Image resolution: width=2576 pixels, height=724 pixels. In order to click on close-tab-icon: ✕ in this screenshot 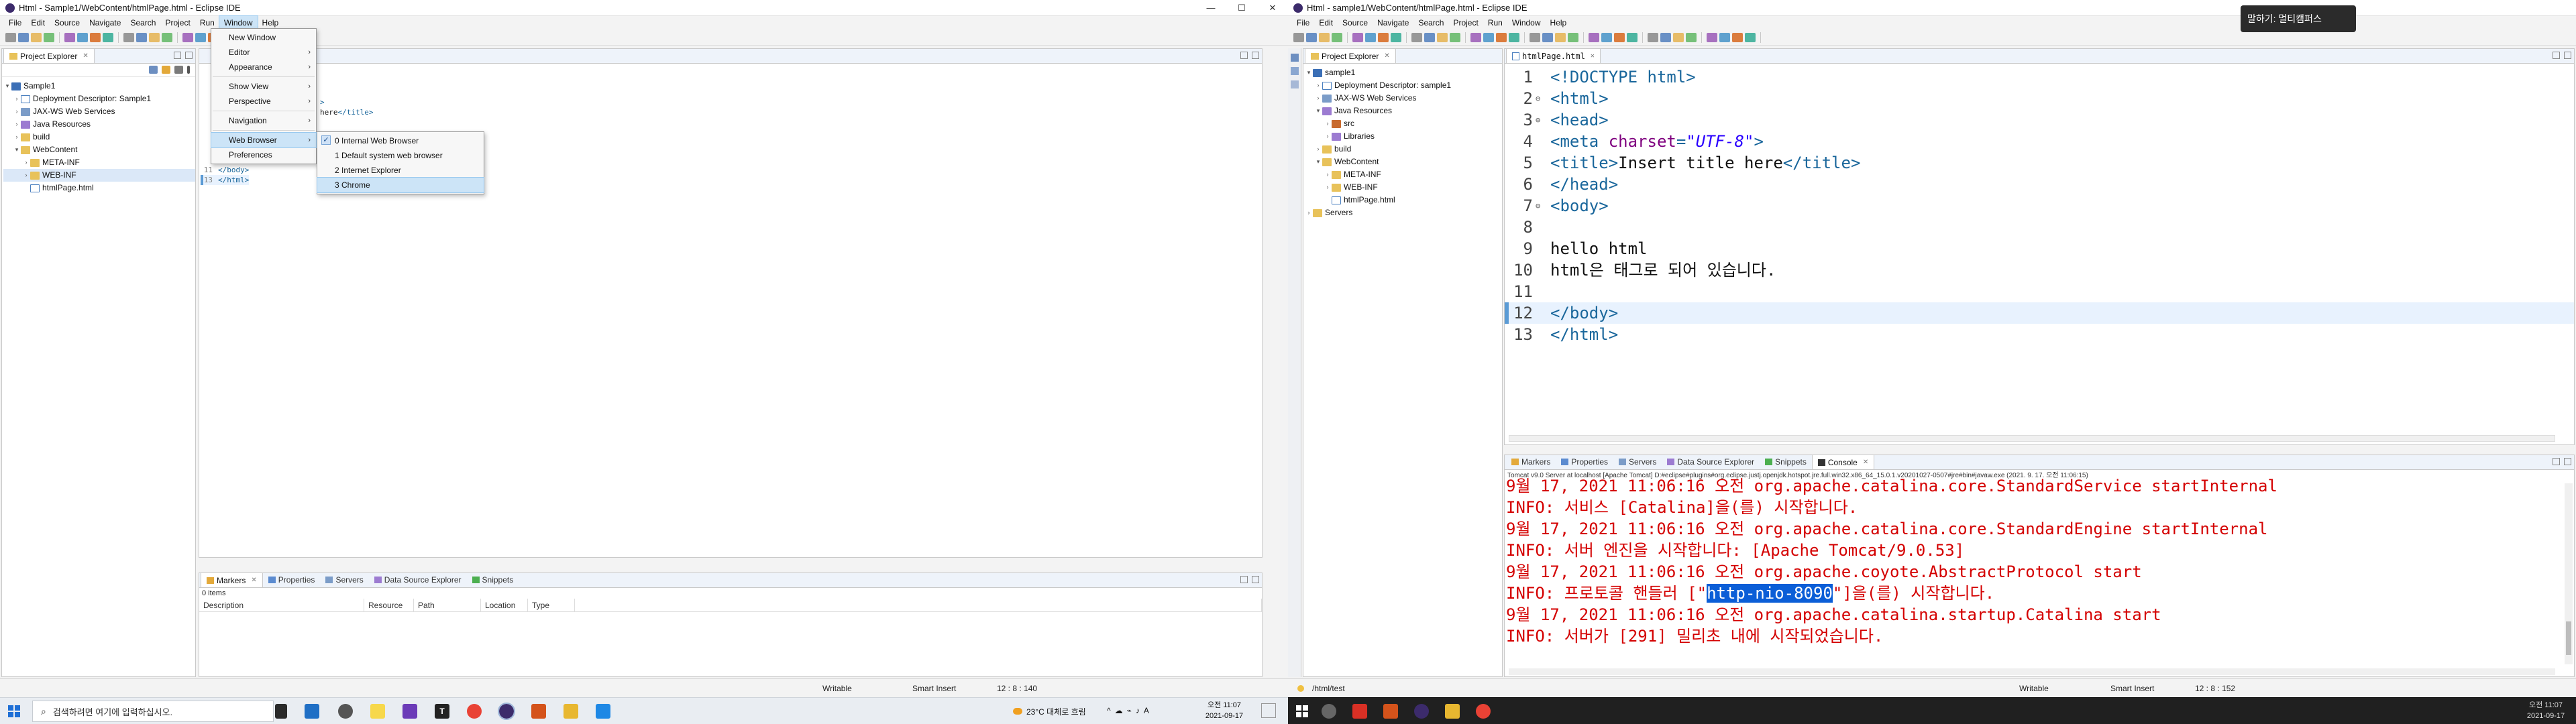, I will do `click(1865, 462)`.